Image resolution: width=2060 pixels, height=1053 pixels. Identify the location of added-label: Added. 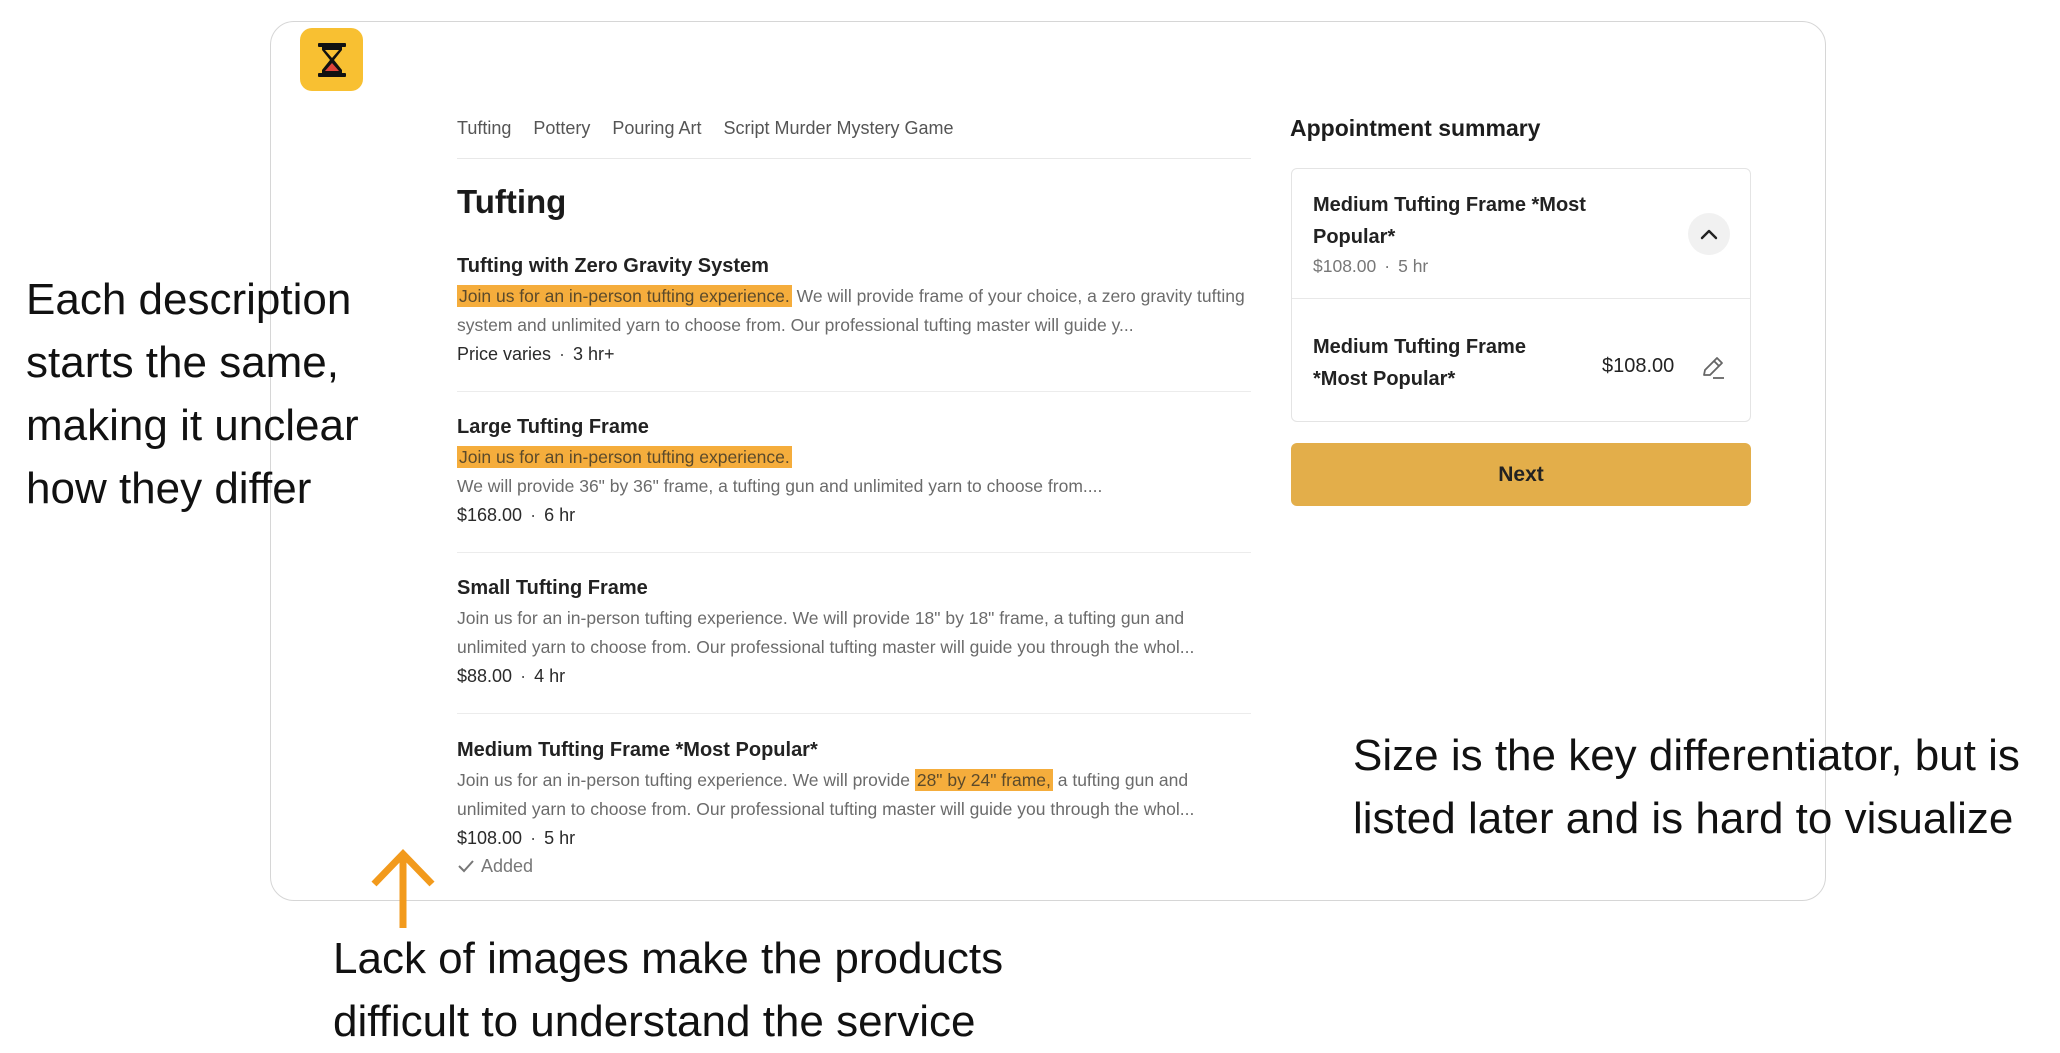
(507, 866).